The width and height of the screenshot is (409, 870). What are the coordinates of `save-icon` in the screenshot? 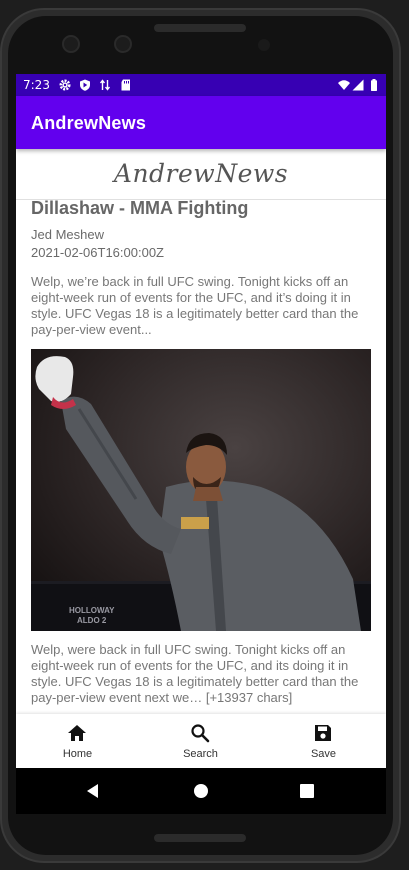 It's located at (323, 733).